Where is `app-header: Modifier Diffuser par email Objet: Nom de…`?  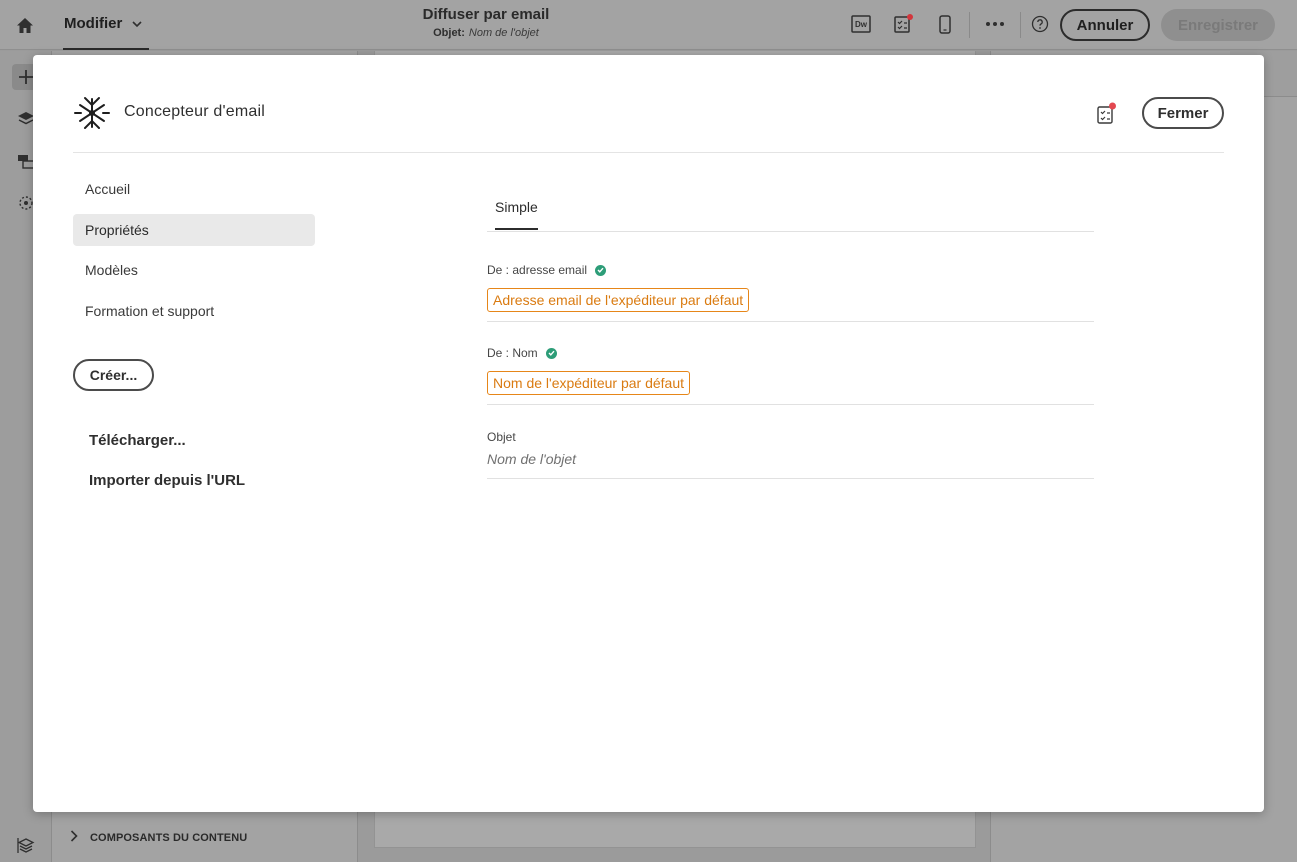 app-header: Modifier Diffuser par email Objet: Nom de… is located at coordinates (648, 25).